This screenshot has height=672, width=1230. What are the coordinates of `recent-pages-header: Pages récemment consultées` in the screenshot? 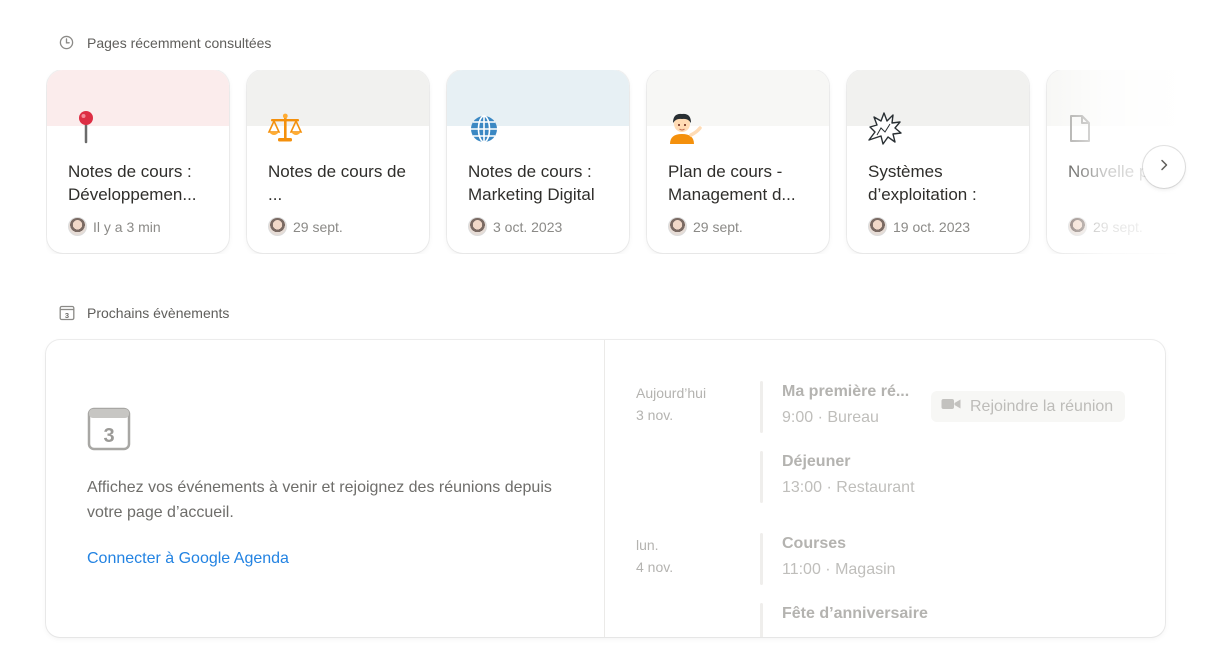 It's located at (164, 42).